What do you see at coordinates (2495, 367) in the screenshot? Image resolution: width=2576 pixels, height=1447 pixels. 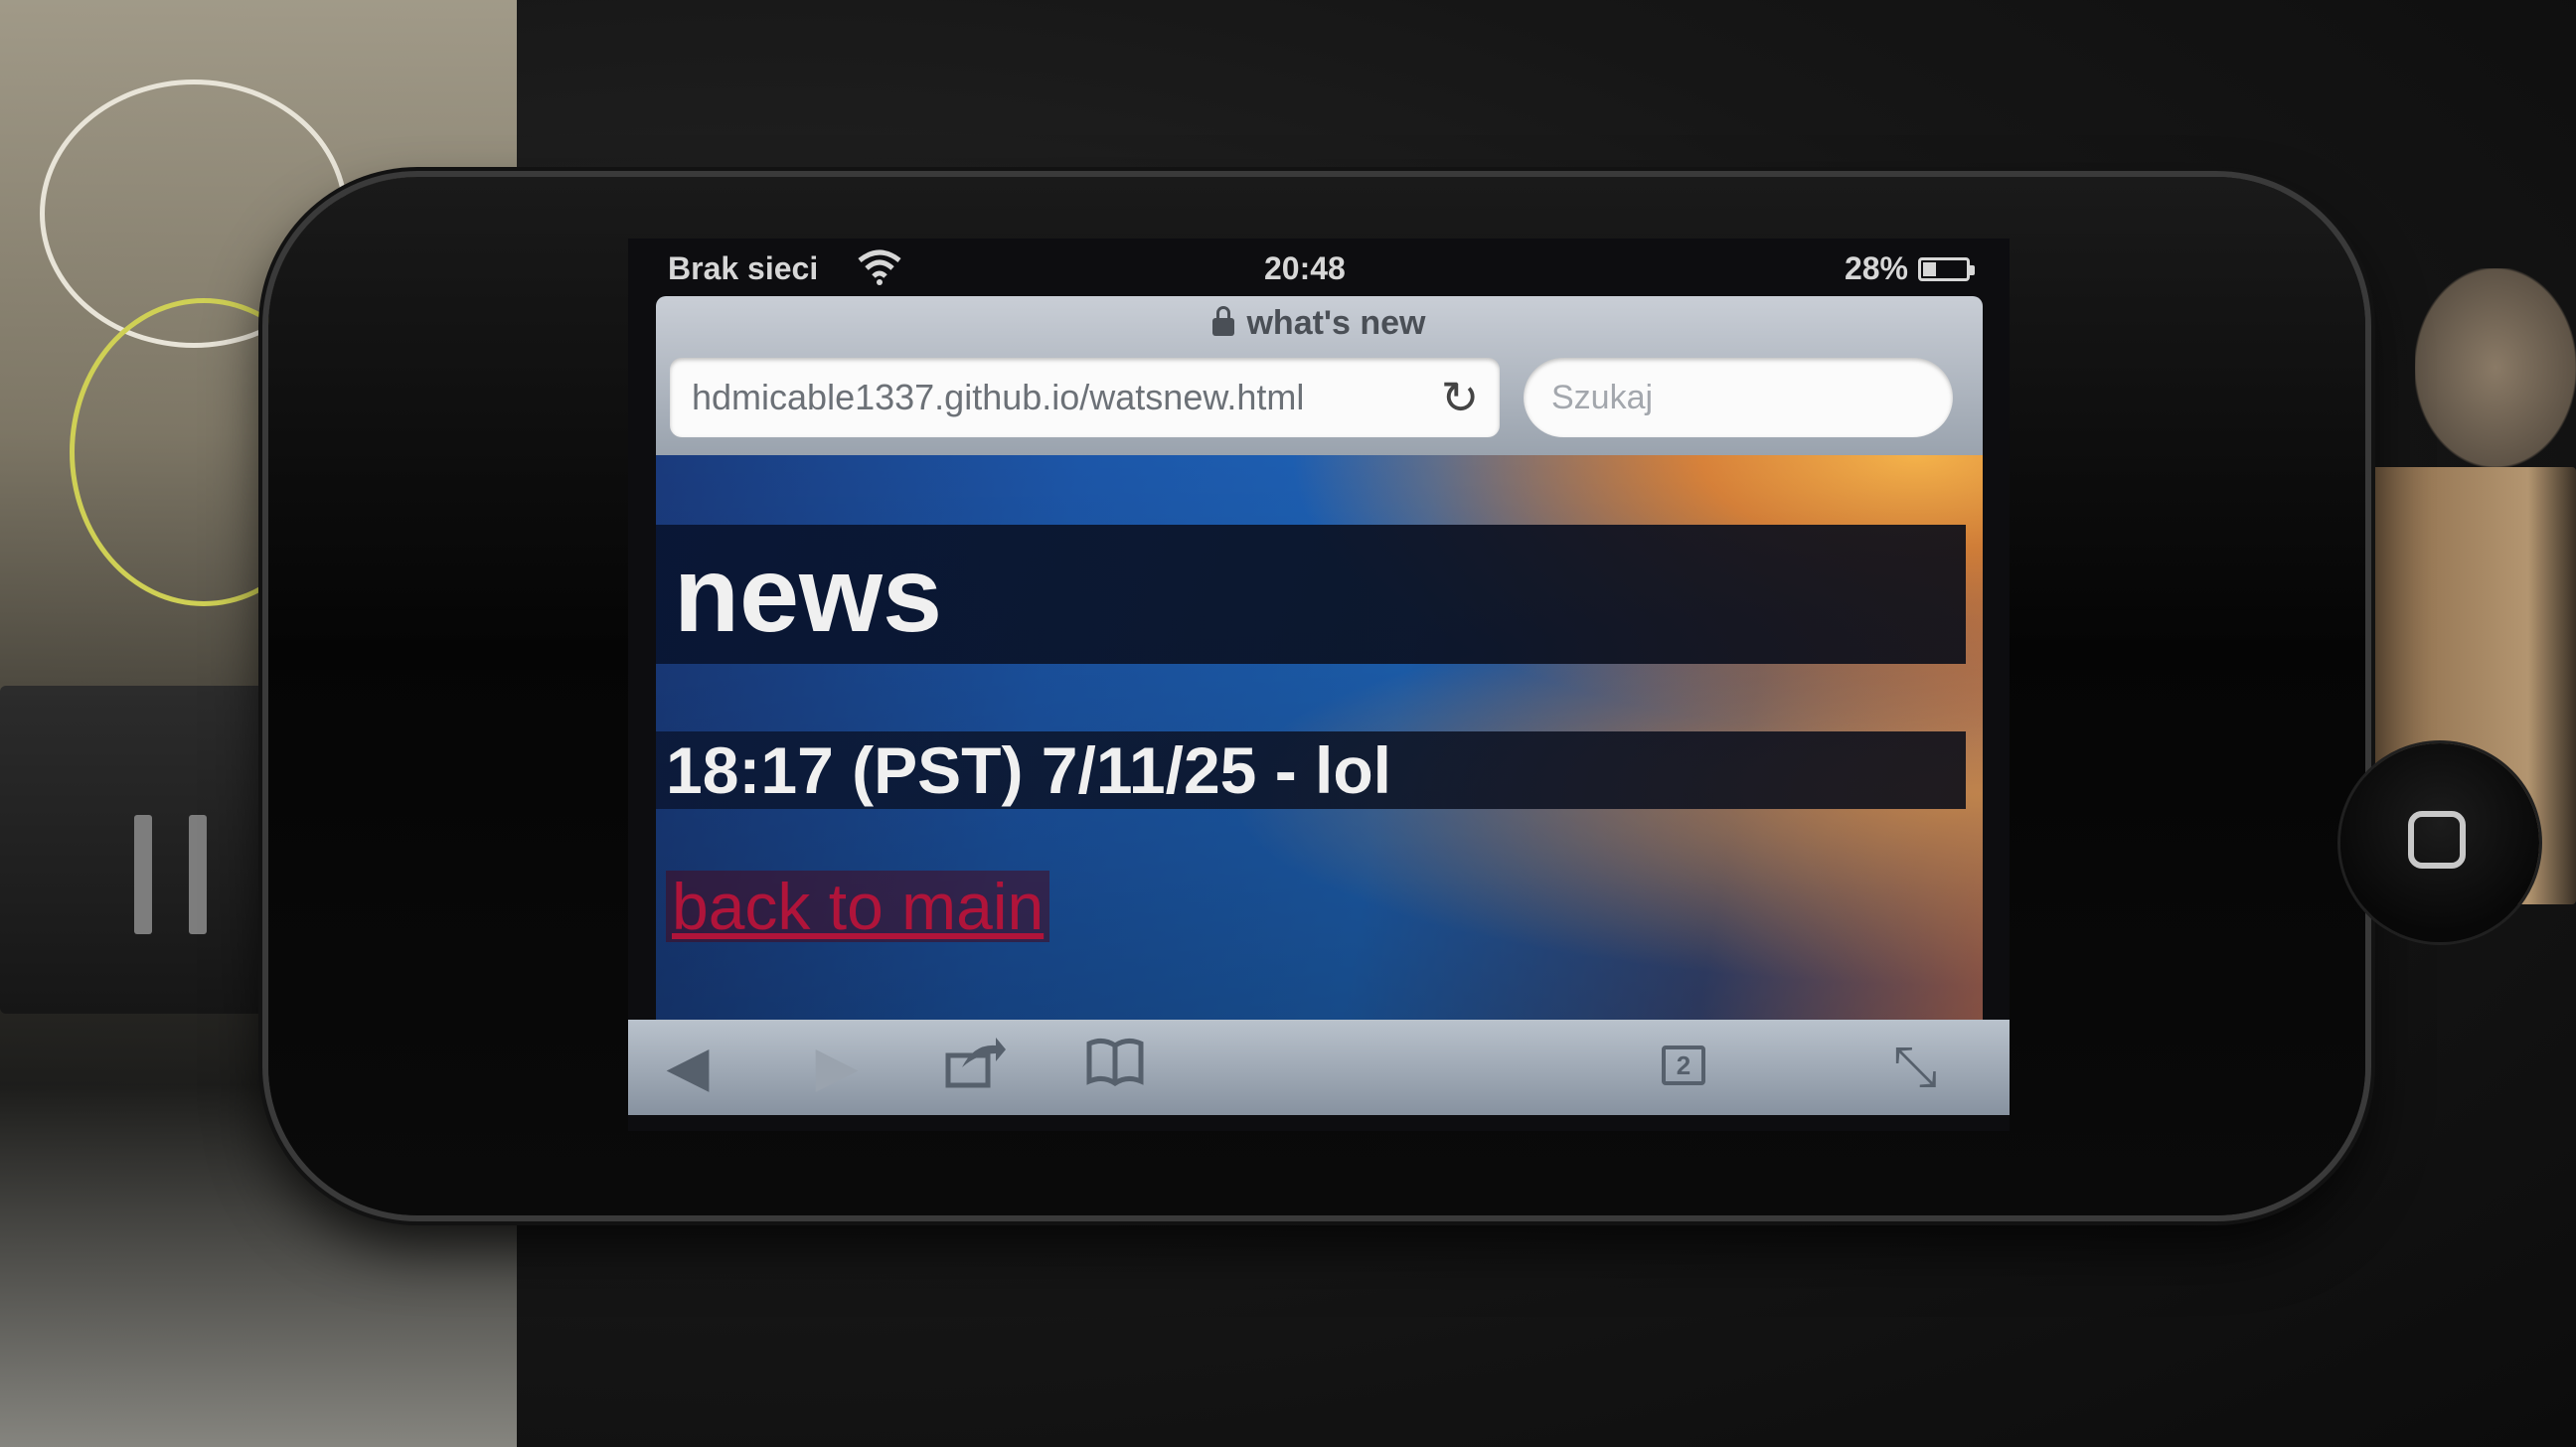 I see `background-tape` at bounding box center [2495, 367].